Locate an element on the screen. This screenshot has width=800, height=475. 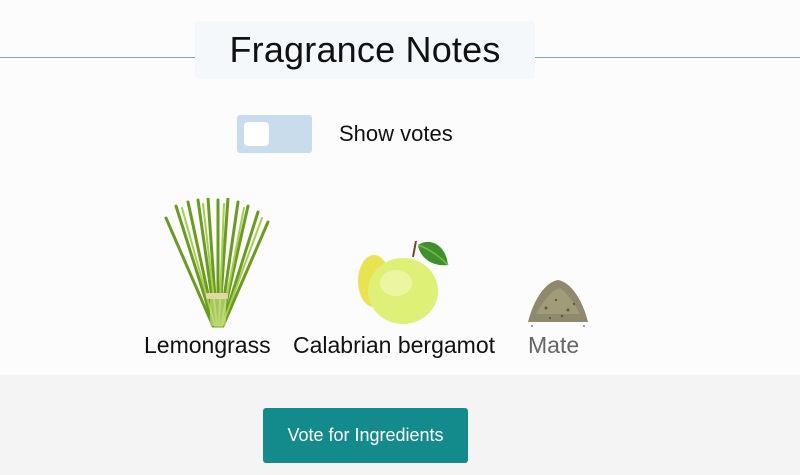
vote-for-ingredients-button: Vote for Ingredients is located at coordinates (365, 435).